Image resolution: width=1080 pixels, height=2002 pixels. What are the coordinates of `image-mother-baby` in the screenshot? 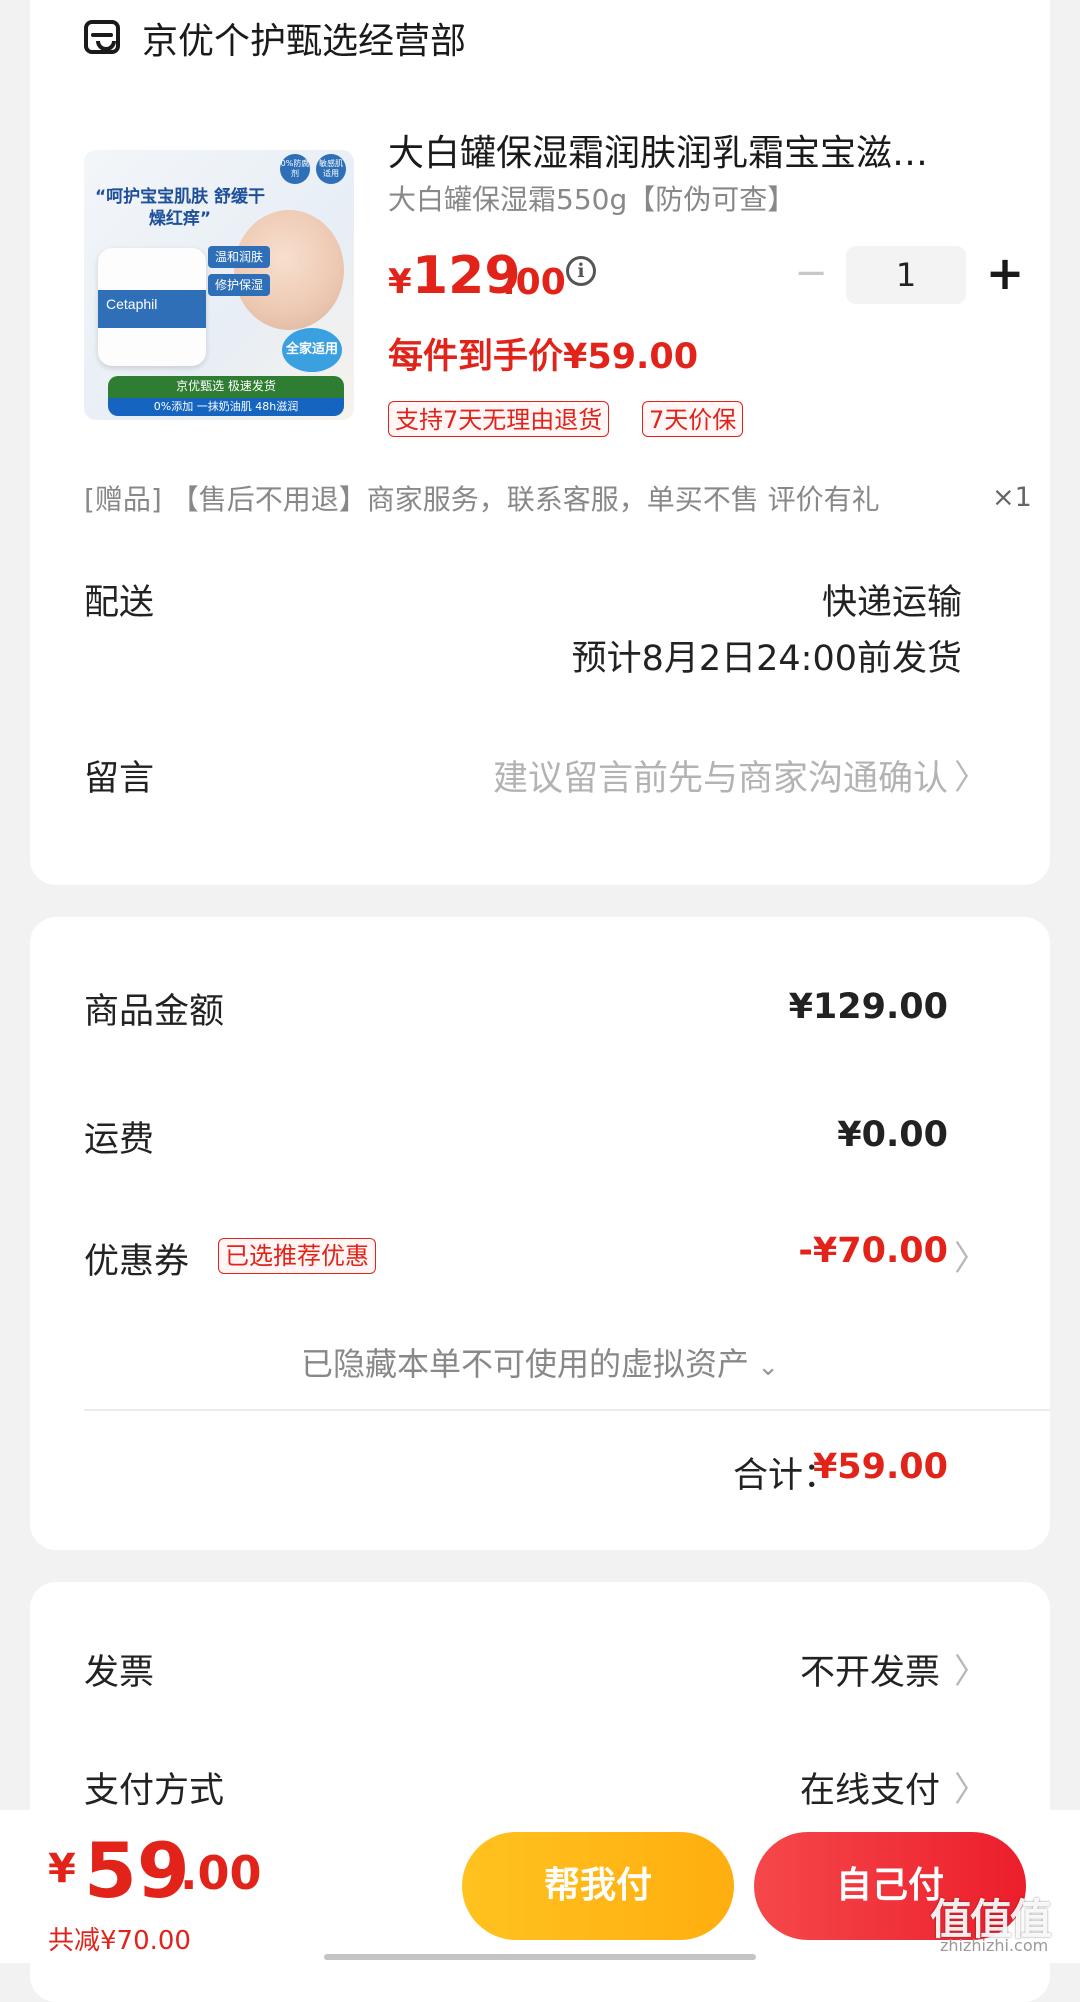 It's located at (289, 270).